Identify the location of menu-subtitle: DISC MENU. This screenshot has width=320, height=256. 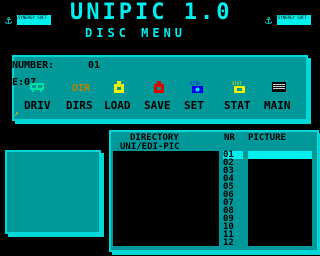
(136, 33).